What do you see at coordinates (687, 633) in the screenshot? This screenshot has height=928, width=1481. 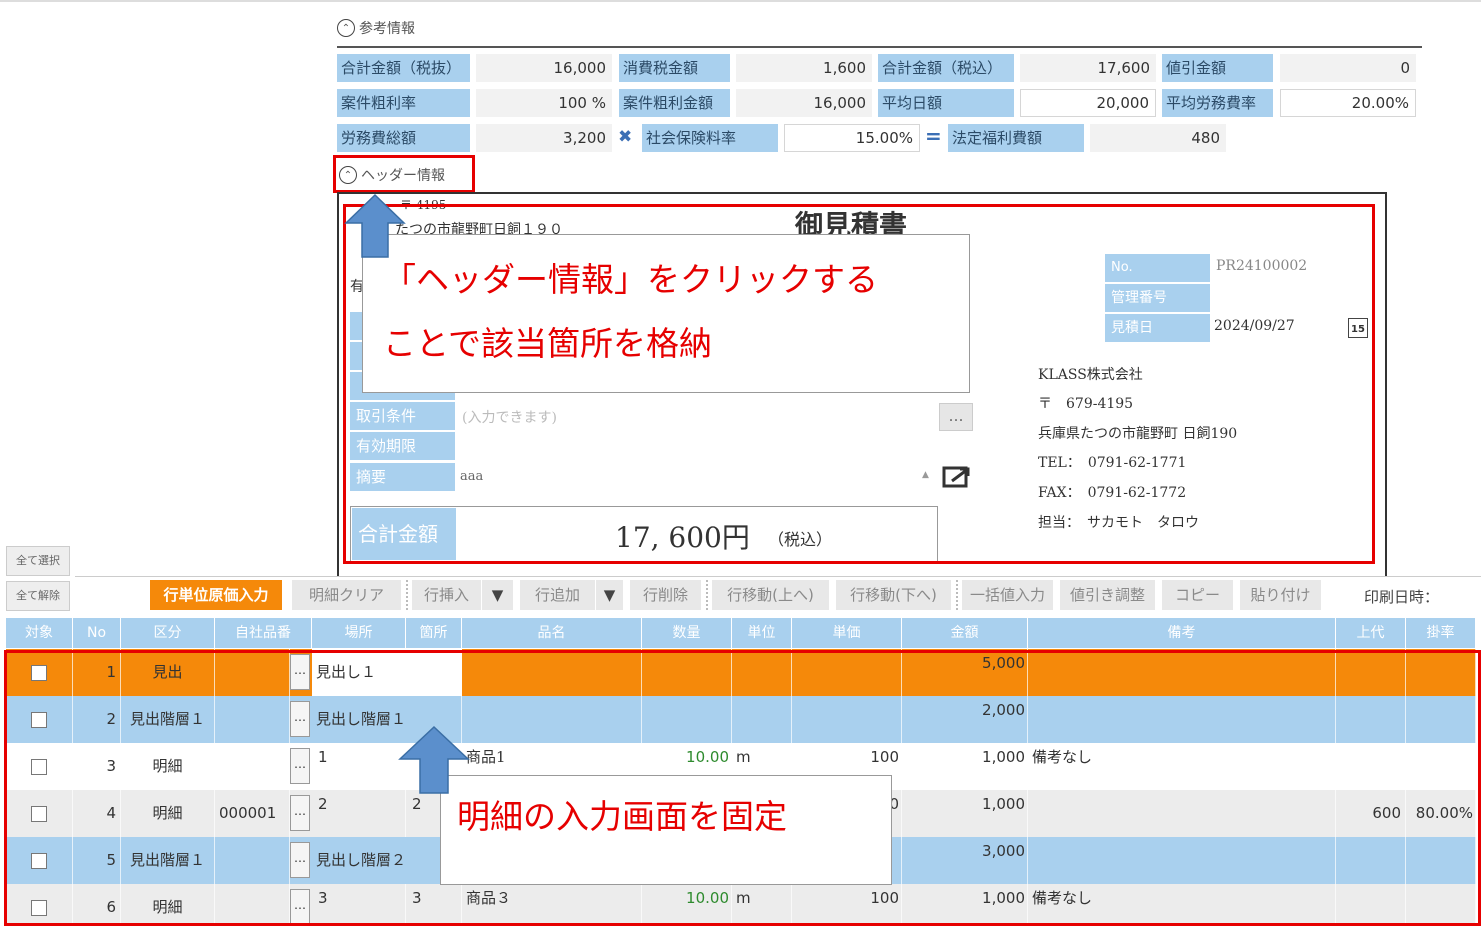 I see `column-header: 数量` at bounding box center [687, 633].